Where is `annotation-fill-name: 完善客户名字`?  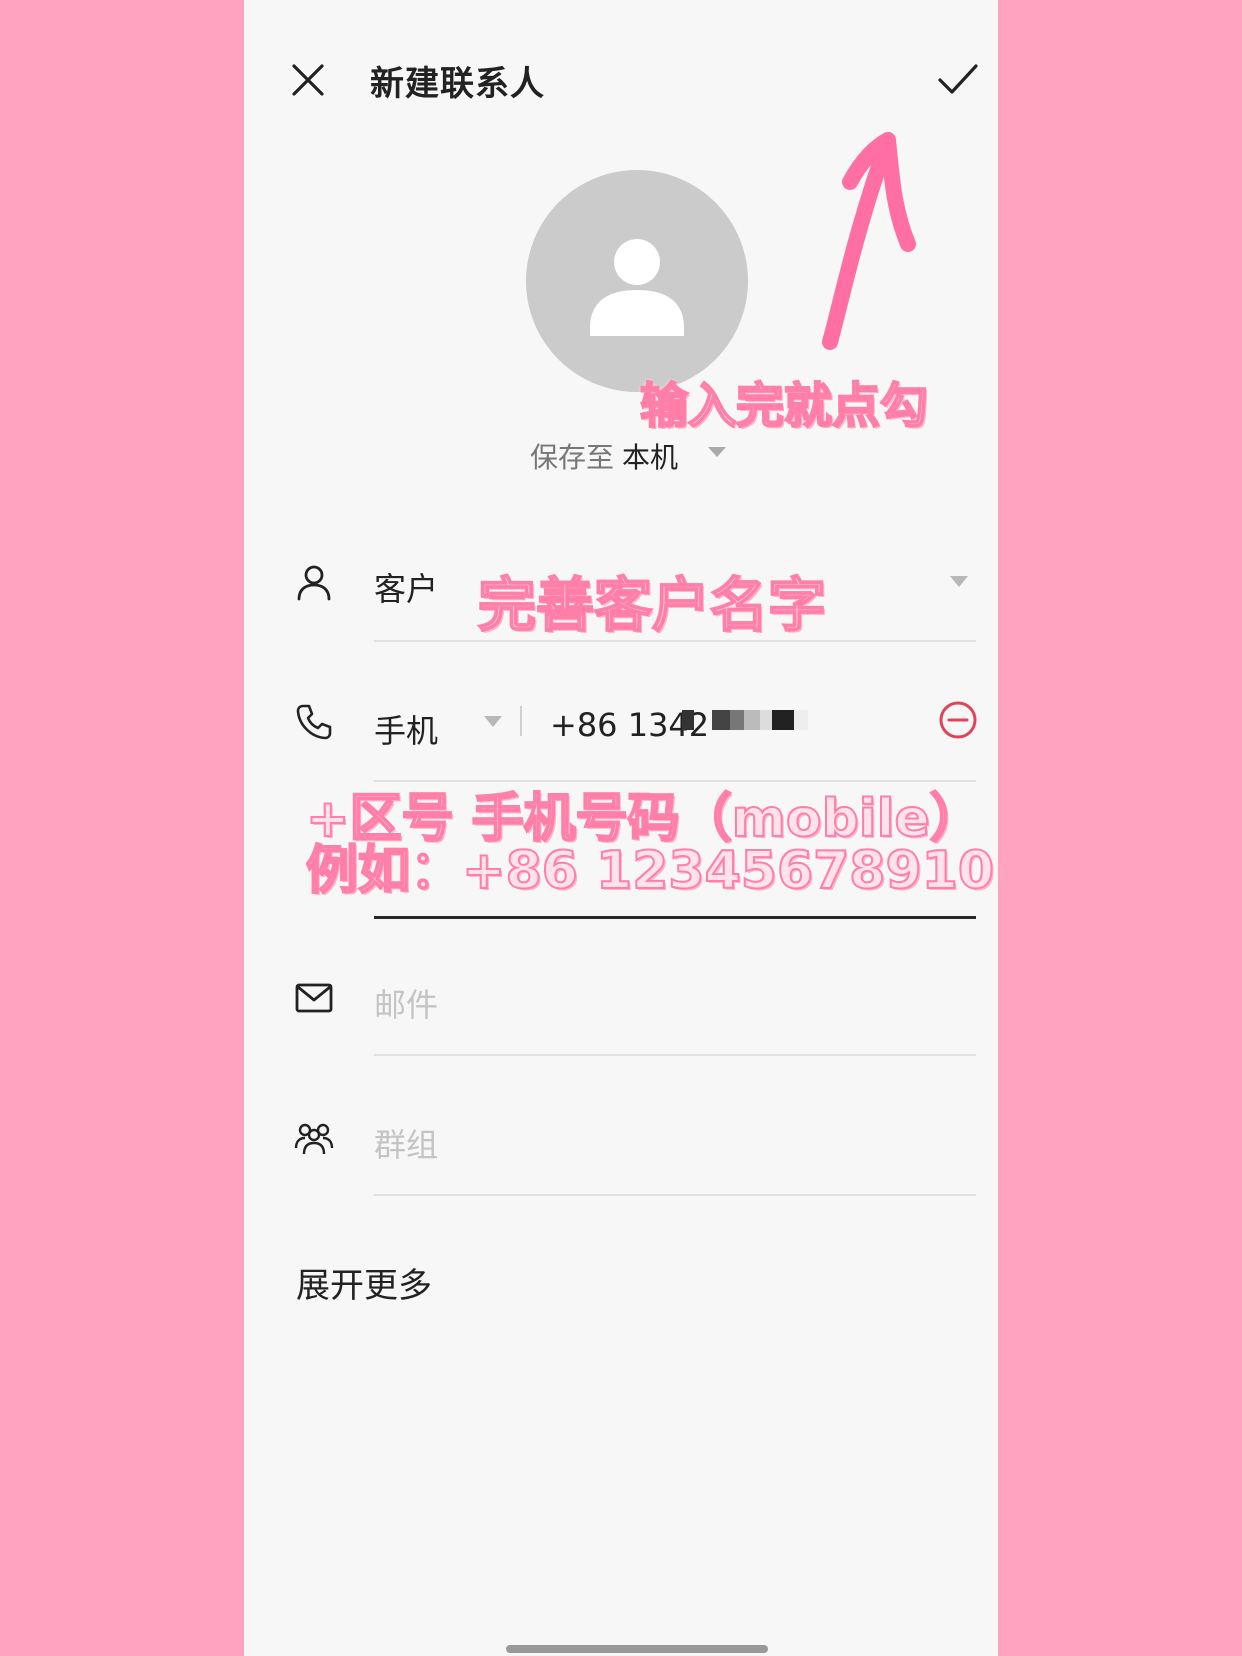 annotation-fill-name: 完善客户名字 is located at coordinates (652, 605).